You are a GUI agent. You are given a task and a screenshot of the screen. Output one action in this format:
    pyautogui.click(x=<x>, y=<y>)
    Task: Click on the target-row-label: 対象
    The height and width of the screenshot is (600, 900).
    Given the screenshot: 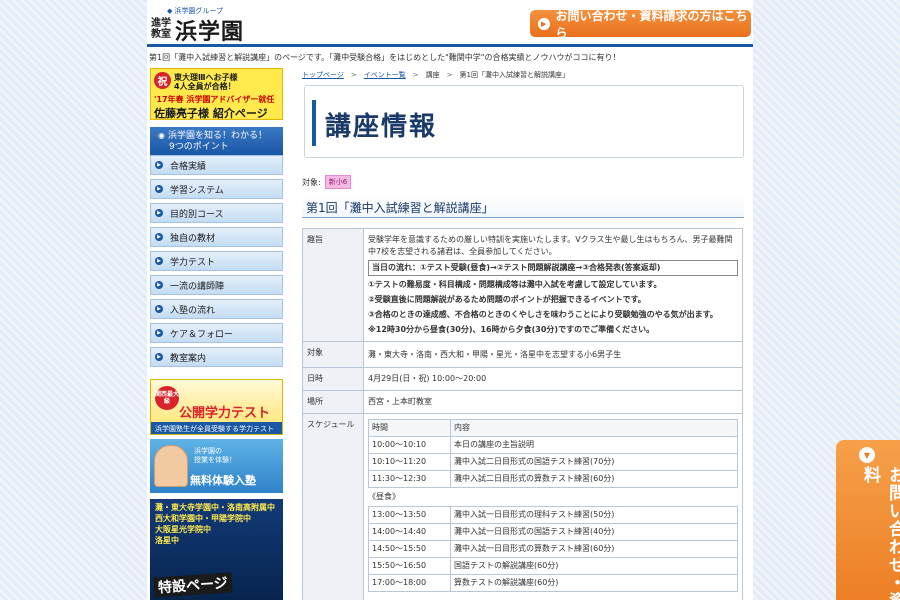 What is the action you would take?
    pyautogui.click(x=333, y=355)
    